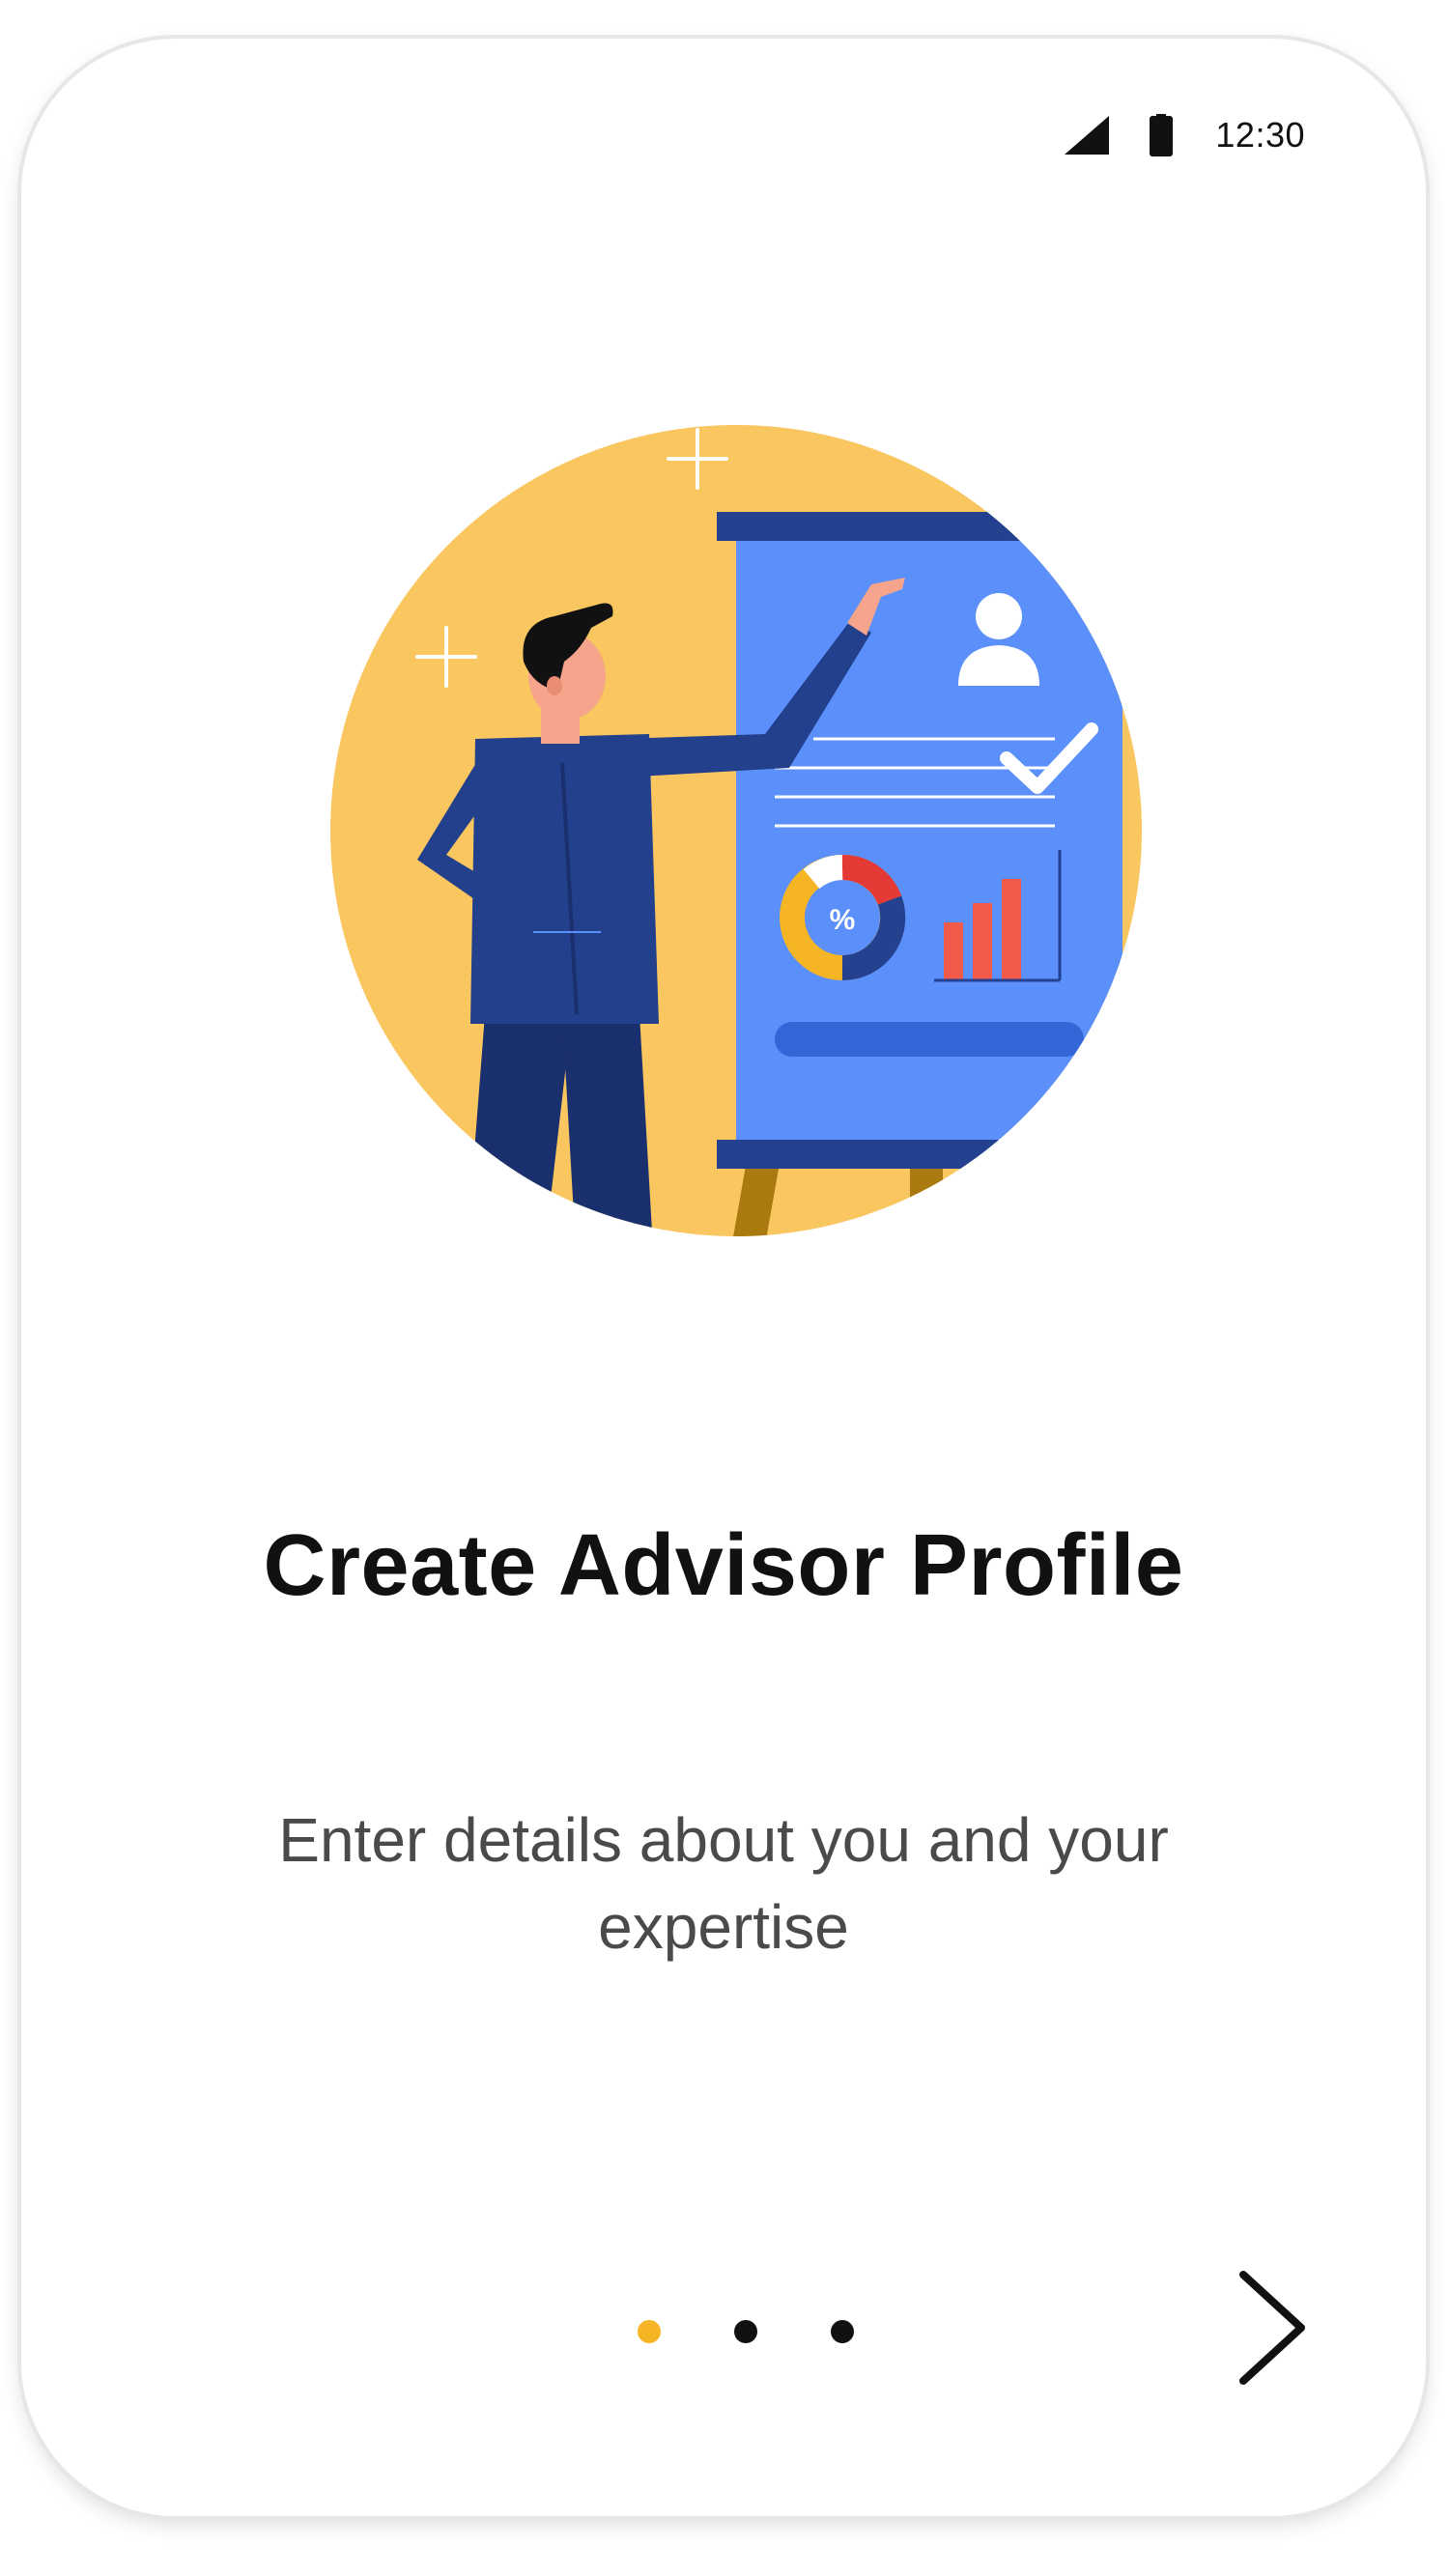 Image resolution: width=1449 pixels, height=2576 pixels. Describe the element at coordinates (649, 2331) in the screenshot. I see `page-dot-1-active` at that location.